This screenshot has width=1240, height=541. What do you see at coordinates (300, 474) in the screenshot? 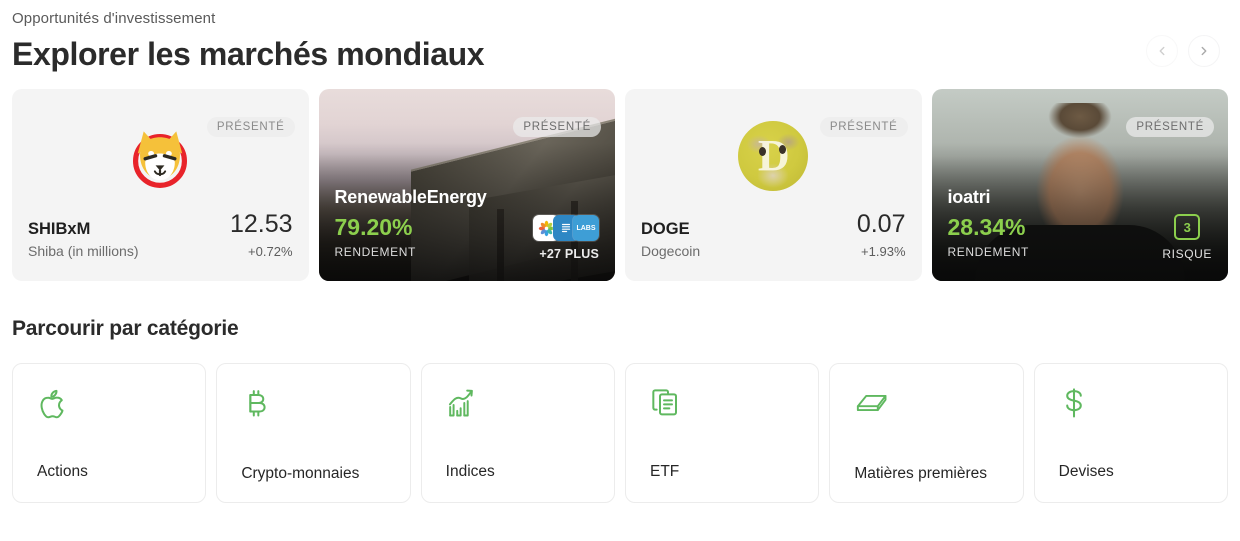
I see `category-label: Crypto-monnaies` at bounding box center [300, 474].